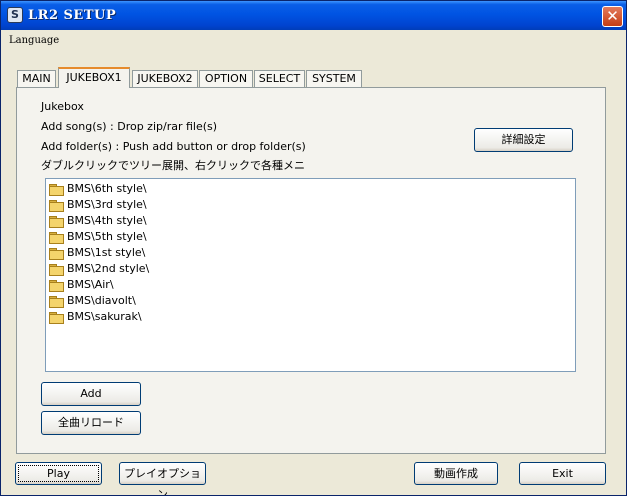 This screenshot has width=627, height=496. What do you see at coordinates (107, 220) in the screenshot?
I see `tree-item-label: BMS\4th style\` at bounding box center [107, 220].